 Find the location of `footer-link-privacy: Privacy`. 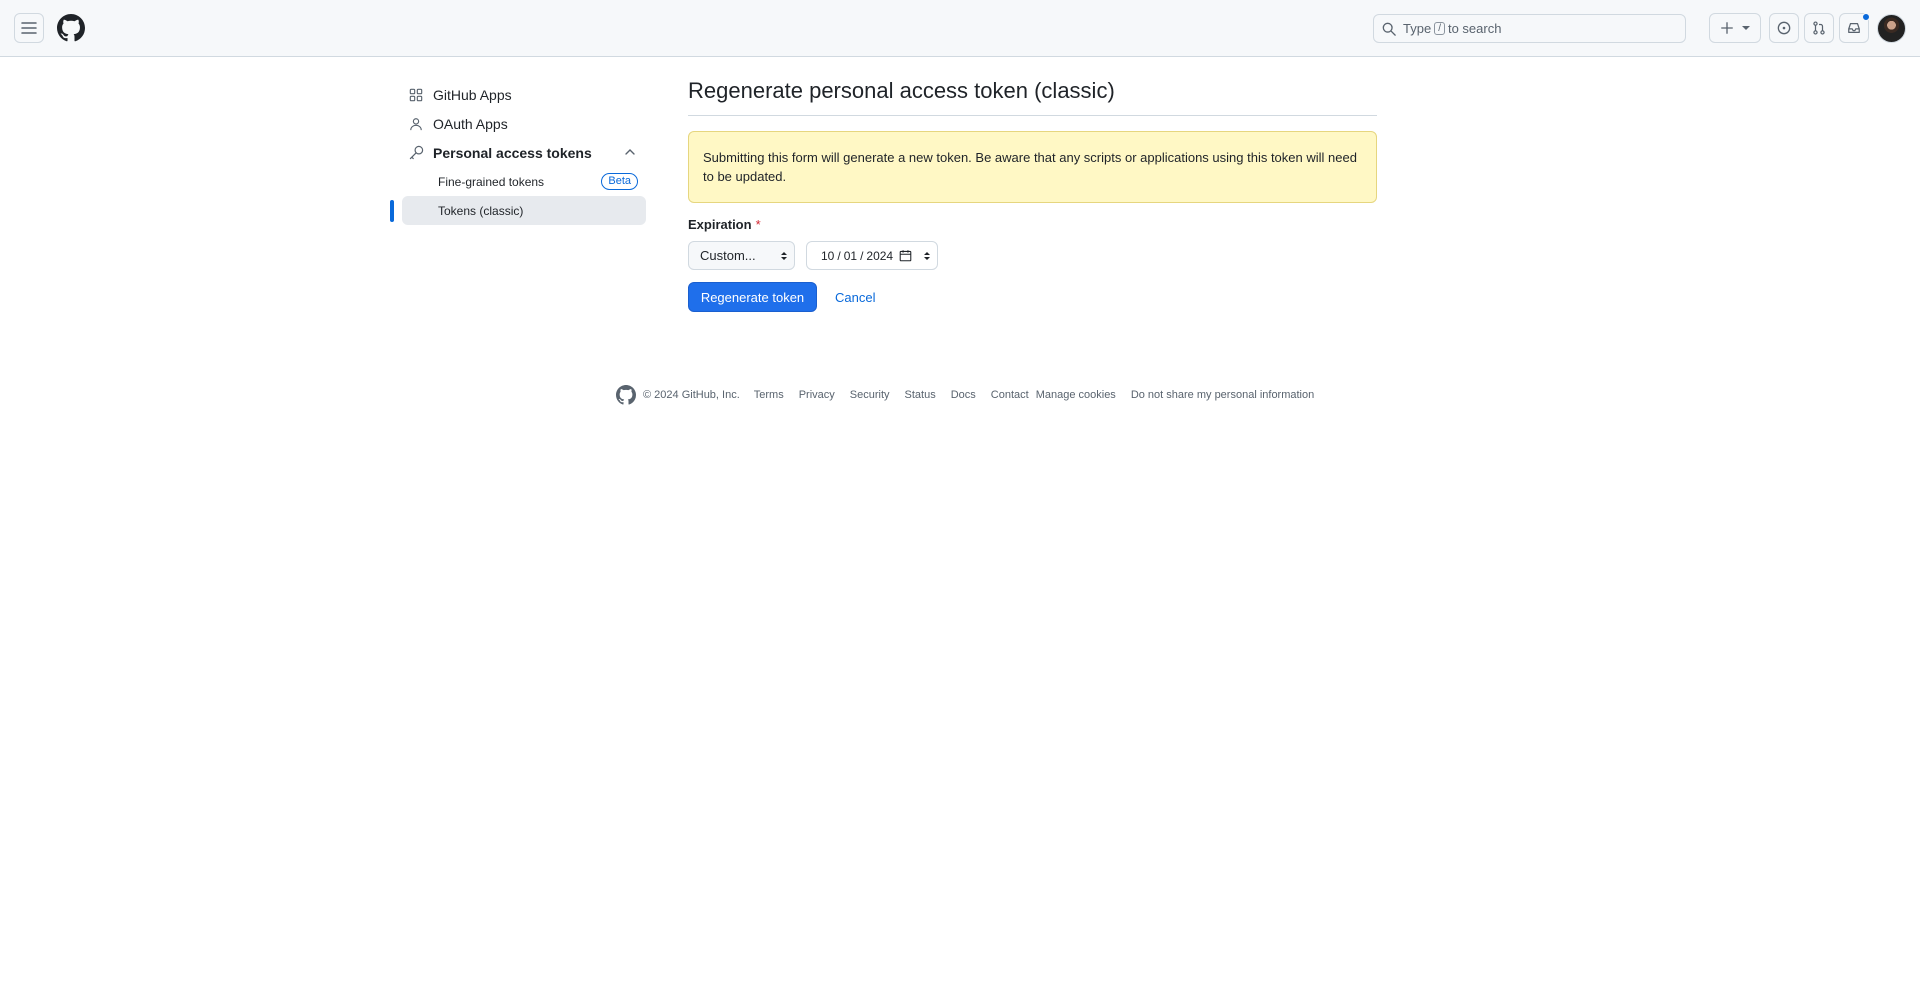

footer-link-privacy: Privacy is located at coordinates (817, 395).